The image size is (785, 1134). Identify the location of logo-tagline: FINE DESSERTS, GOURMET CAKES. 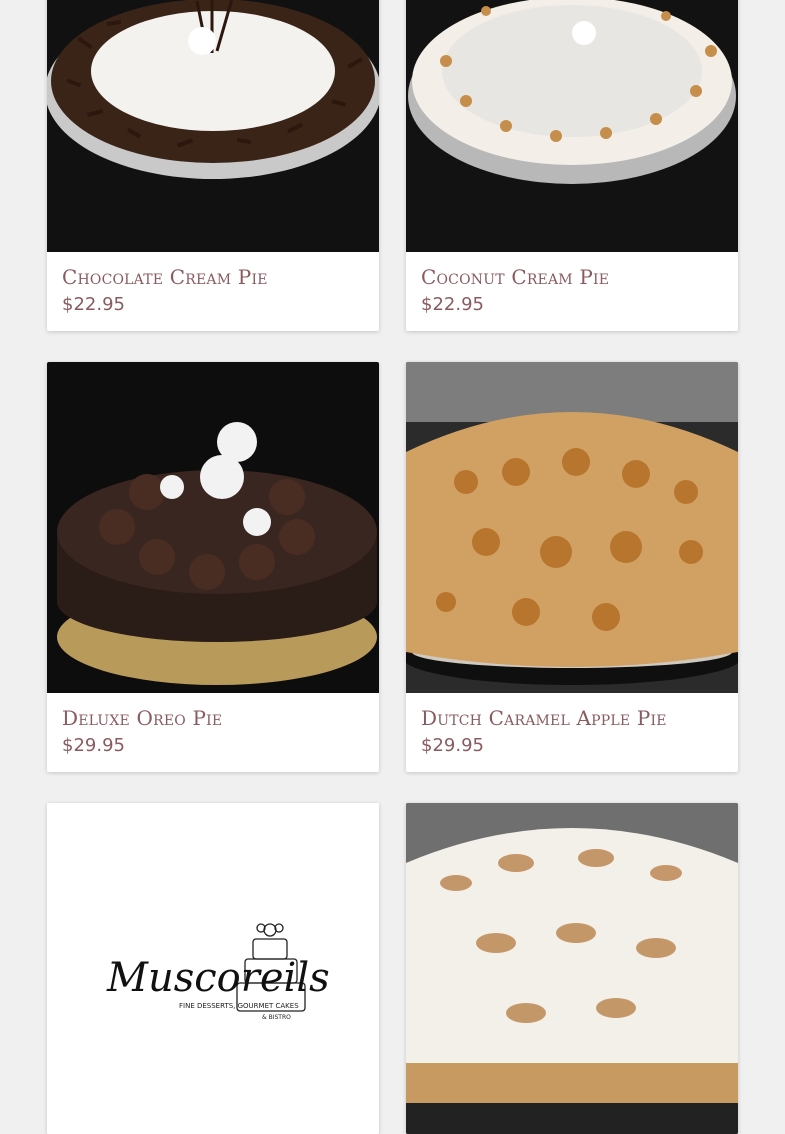
(239, 1006).